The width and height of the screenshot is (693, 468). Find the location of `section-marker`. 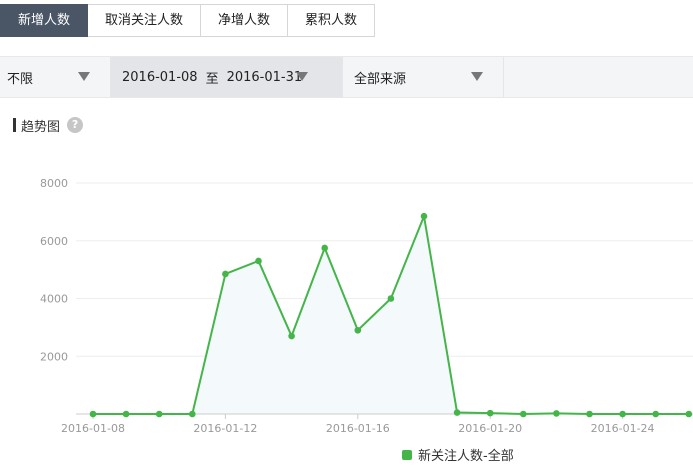

section-marker is located at coordinates (14, 125).